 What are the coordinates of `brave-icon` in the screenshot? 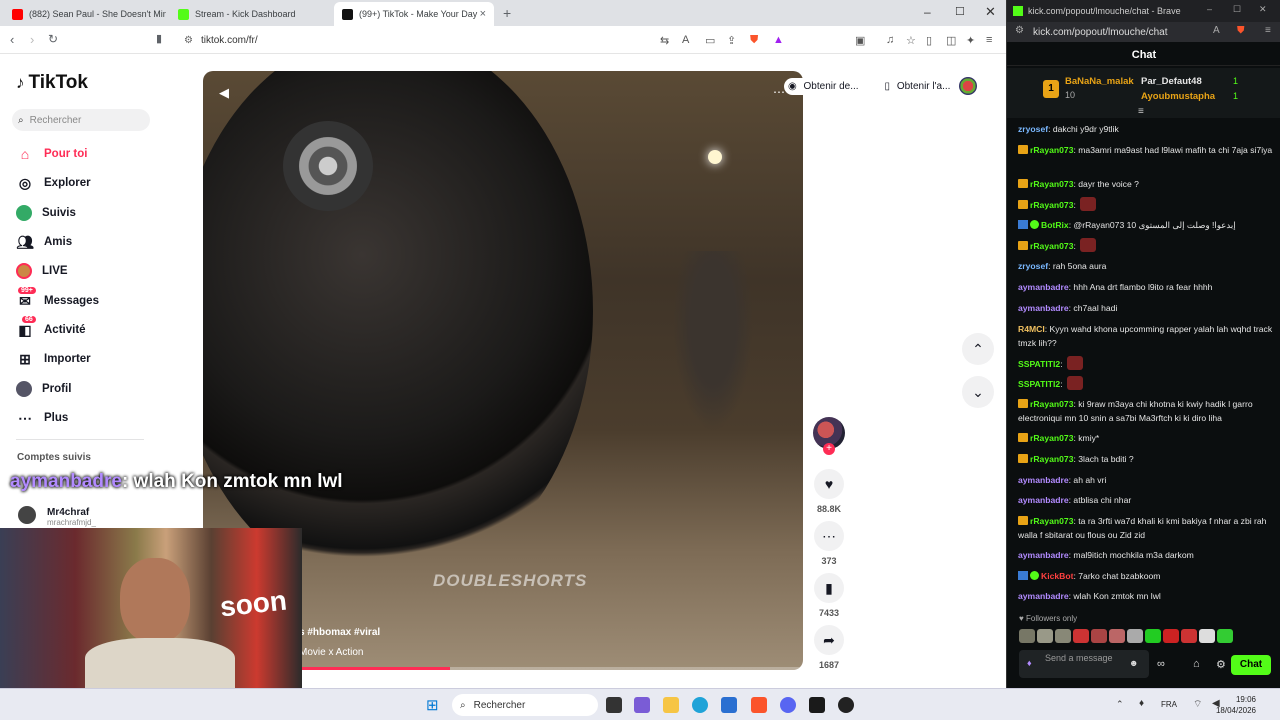 It's located at (759, 705).